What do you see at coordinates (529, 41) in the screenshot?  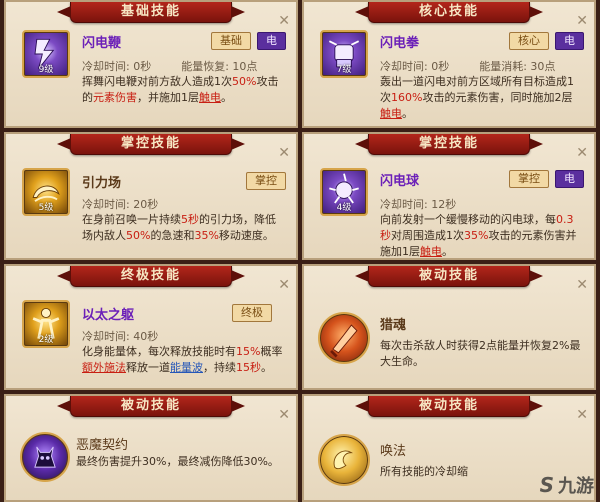 I see `tag-type: 核心` at bounding box center [529, 41].